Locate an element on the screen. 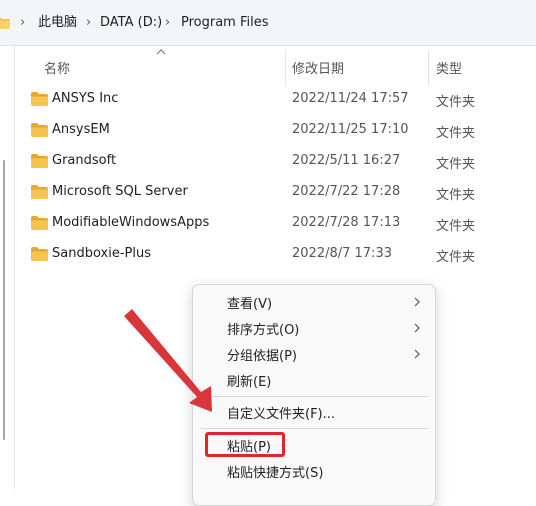  column-header-name: 名称 is located at coordinates (57, 67).